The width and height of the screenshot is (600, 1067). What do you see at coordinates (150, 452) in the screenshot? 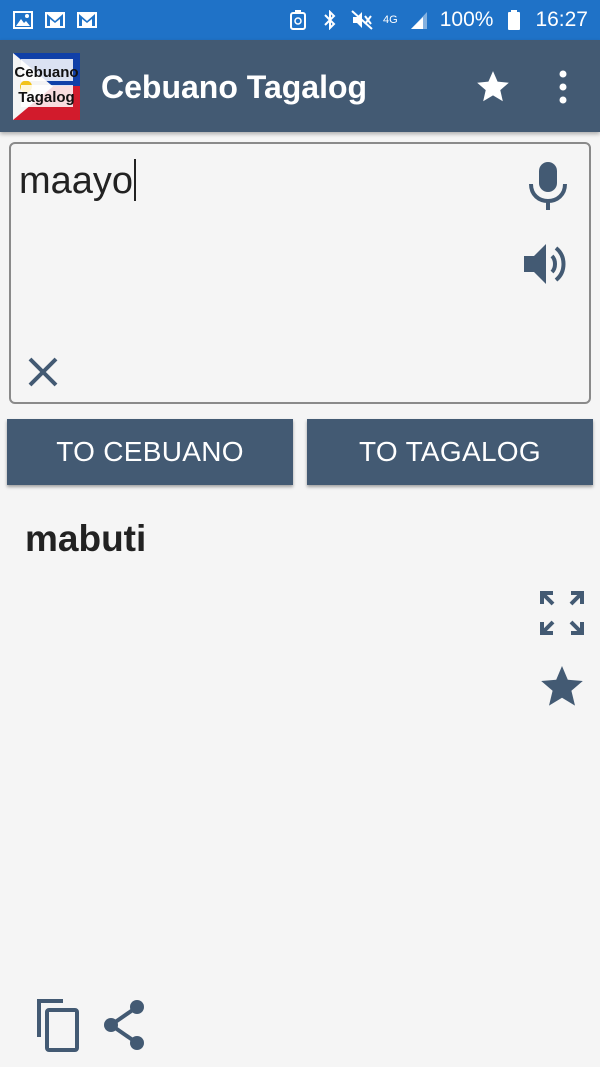
I see `to-cebuano-button: TO CEBUANO` at bounding box center [150, 452].